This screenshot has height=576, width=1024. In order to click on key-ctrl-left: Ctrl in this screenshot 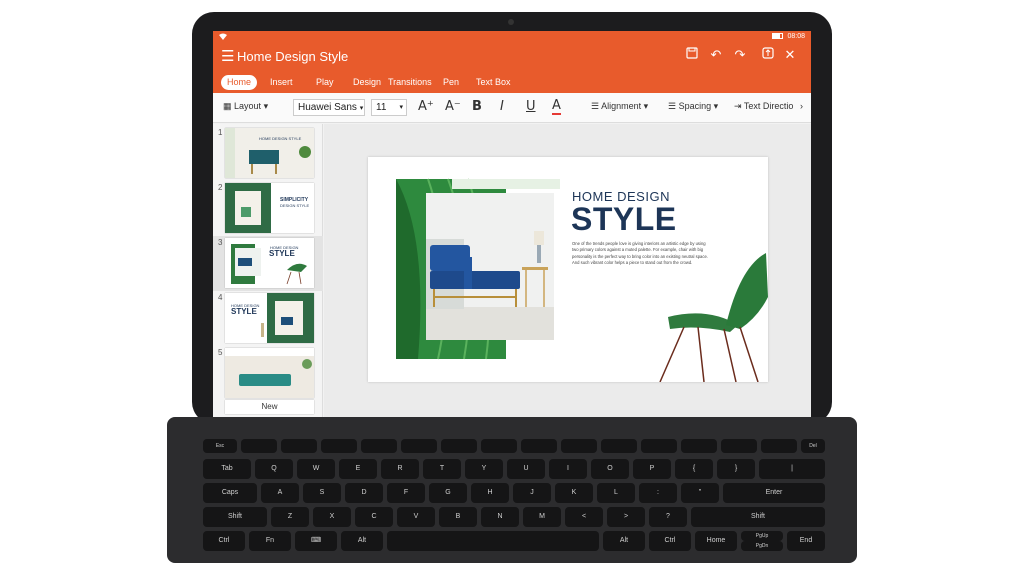, I will do `click(224, 541)`.